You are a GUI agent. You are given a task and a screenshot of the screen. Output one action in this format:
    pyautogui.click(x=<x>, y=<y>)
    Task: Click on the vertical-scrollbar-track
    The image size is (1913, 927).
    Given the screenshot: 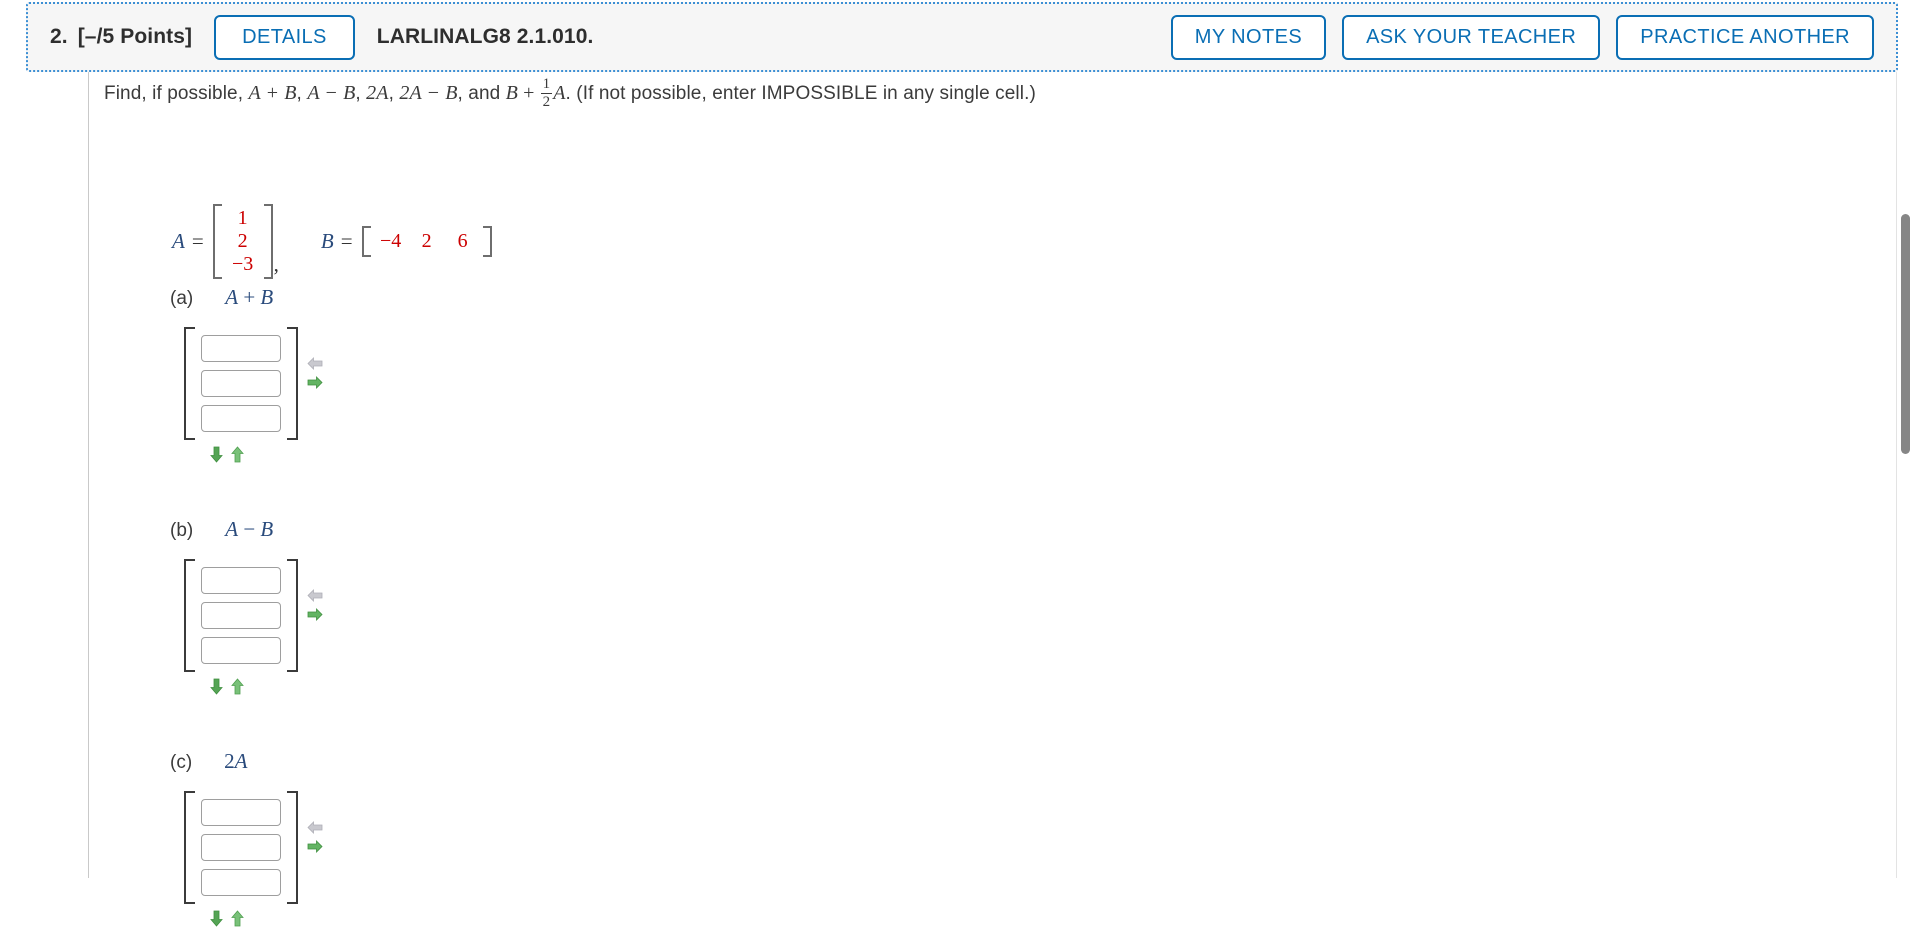 What is the action you would take?
    pyautogui.click(x=1904, y=475)
    